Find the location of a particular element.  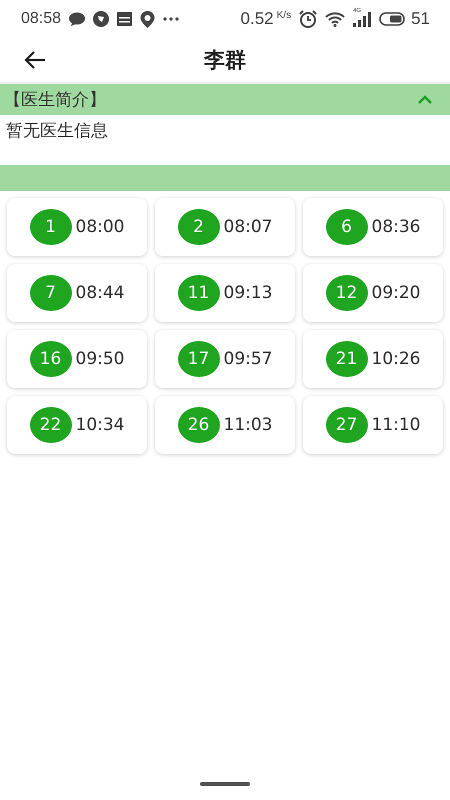

time-slot-card: 11 09:13 is located at coordinates (225, 293).